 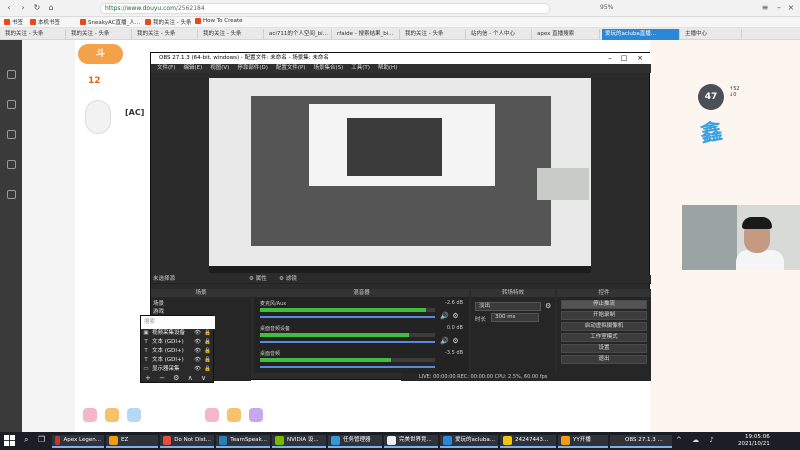 What do you see at coordinates (23, 8) in the screenshot?
I see `forward-icon: ›` at bounding box center [23, 8].